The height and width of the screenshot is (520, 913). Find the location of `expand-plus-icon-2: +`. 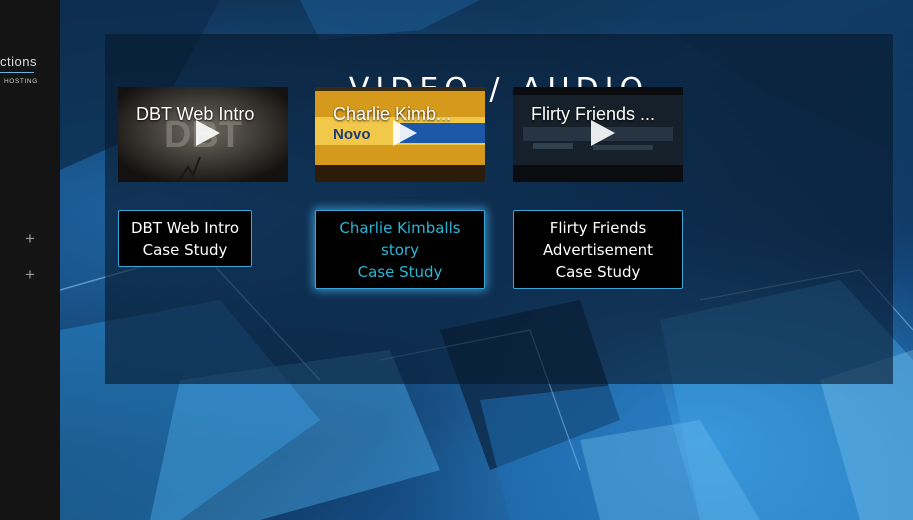

expand-plus-icon-2: + is located at coordinates (30, 274).